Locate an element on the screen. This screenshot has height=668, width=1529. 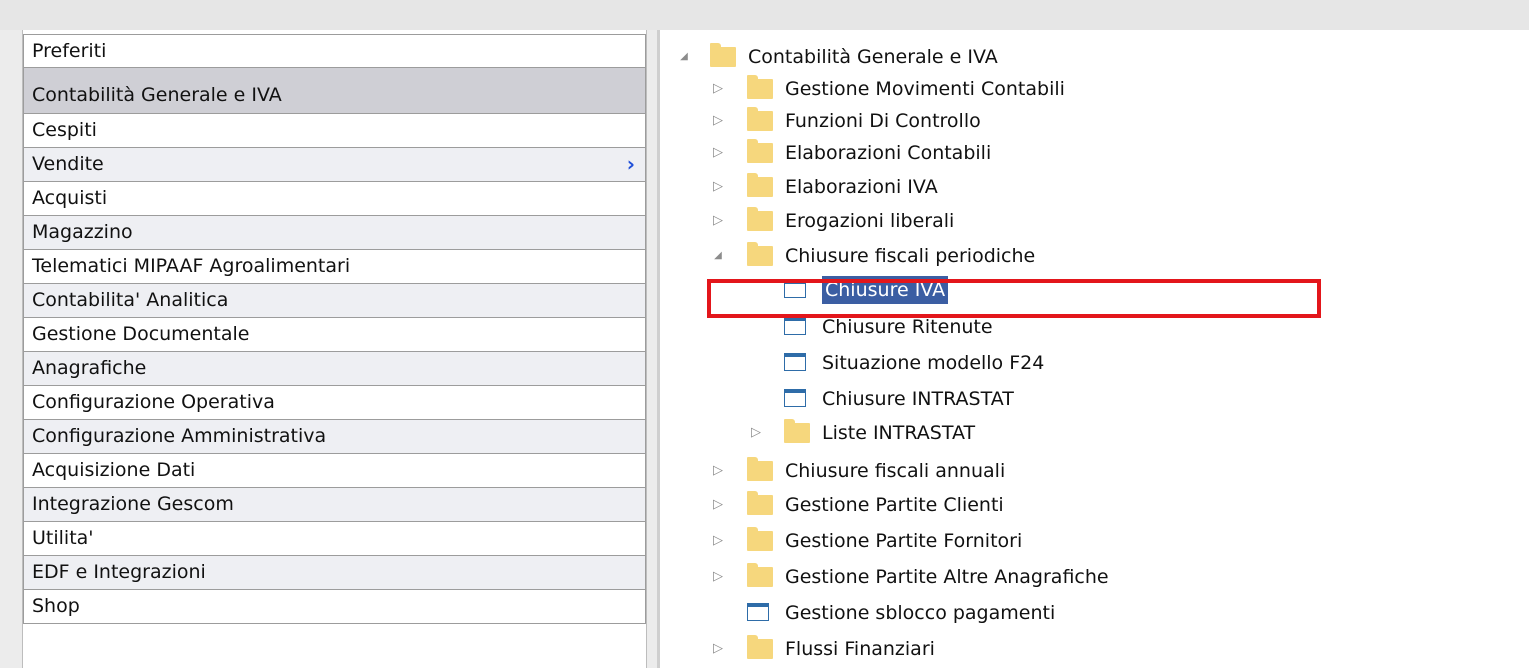
menu-item-label: Telematici MIPAAF Agroalimentari is located at coordinates (191, 266).